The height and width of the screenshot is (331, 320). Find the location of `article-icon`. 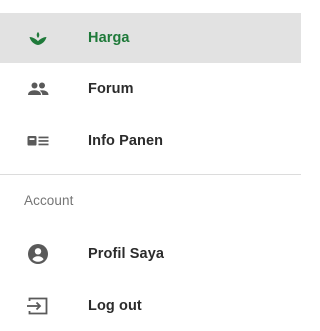

article-icon is located at coordinates (38, 141).